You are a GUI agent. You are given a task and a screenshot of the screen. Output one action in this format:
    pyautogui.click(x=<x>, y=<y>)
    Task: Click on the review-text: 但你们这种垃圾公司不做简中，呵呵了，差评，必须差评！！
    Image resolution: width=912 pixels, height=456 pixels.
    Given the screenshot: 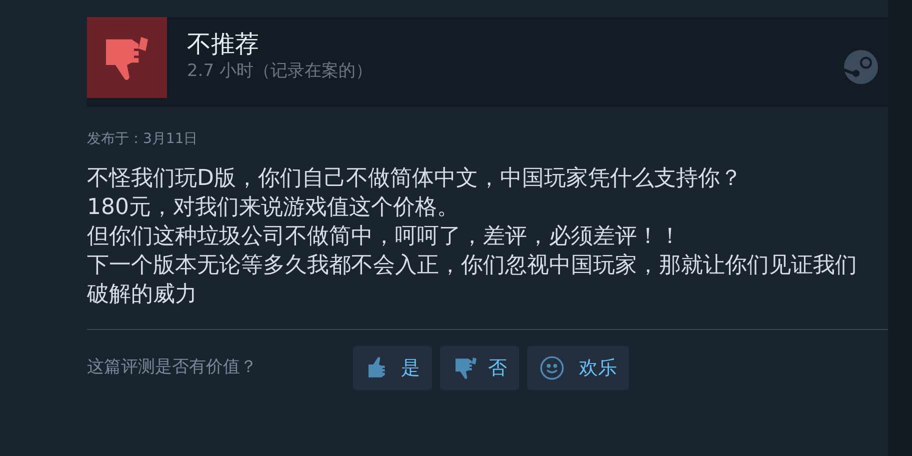 What is the action you would take?
    pyautogui.click(x=384, y=237)
    